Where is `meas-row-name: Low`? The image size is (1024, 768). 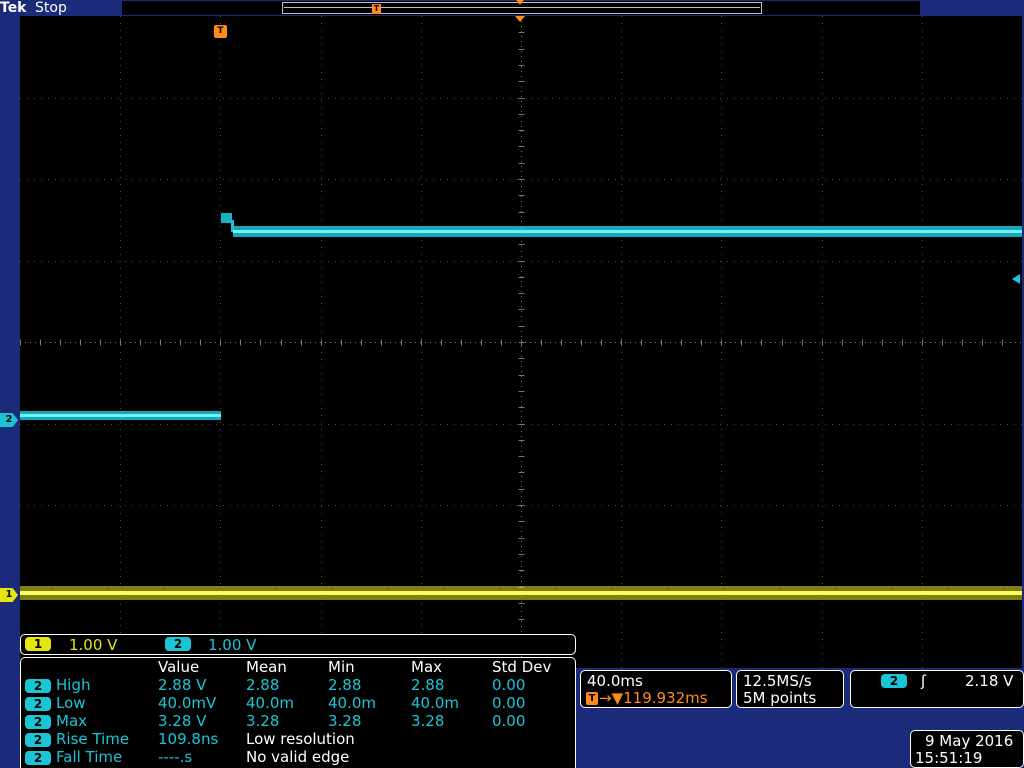
meas-row-name: Low is located at coordinates (71, 703).